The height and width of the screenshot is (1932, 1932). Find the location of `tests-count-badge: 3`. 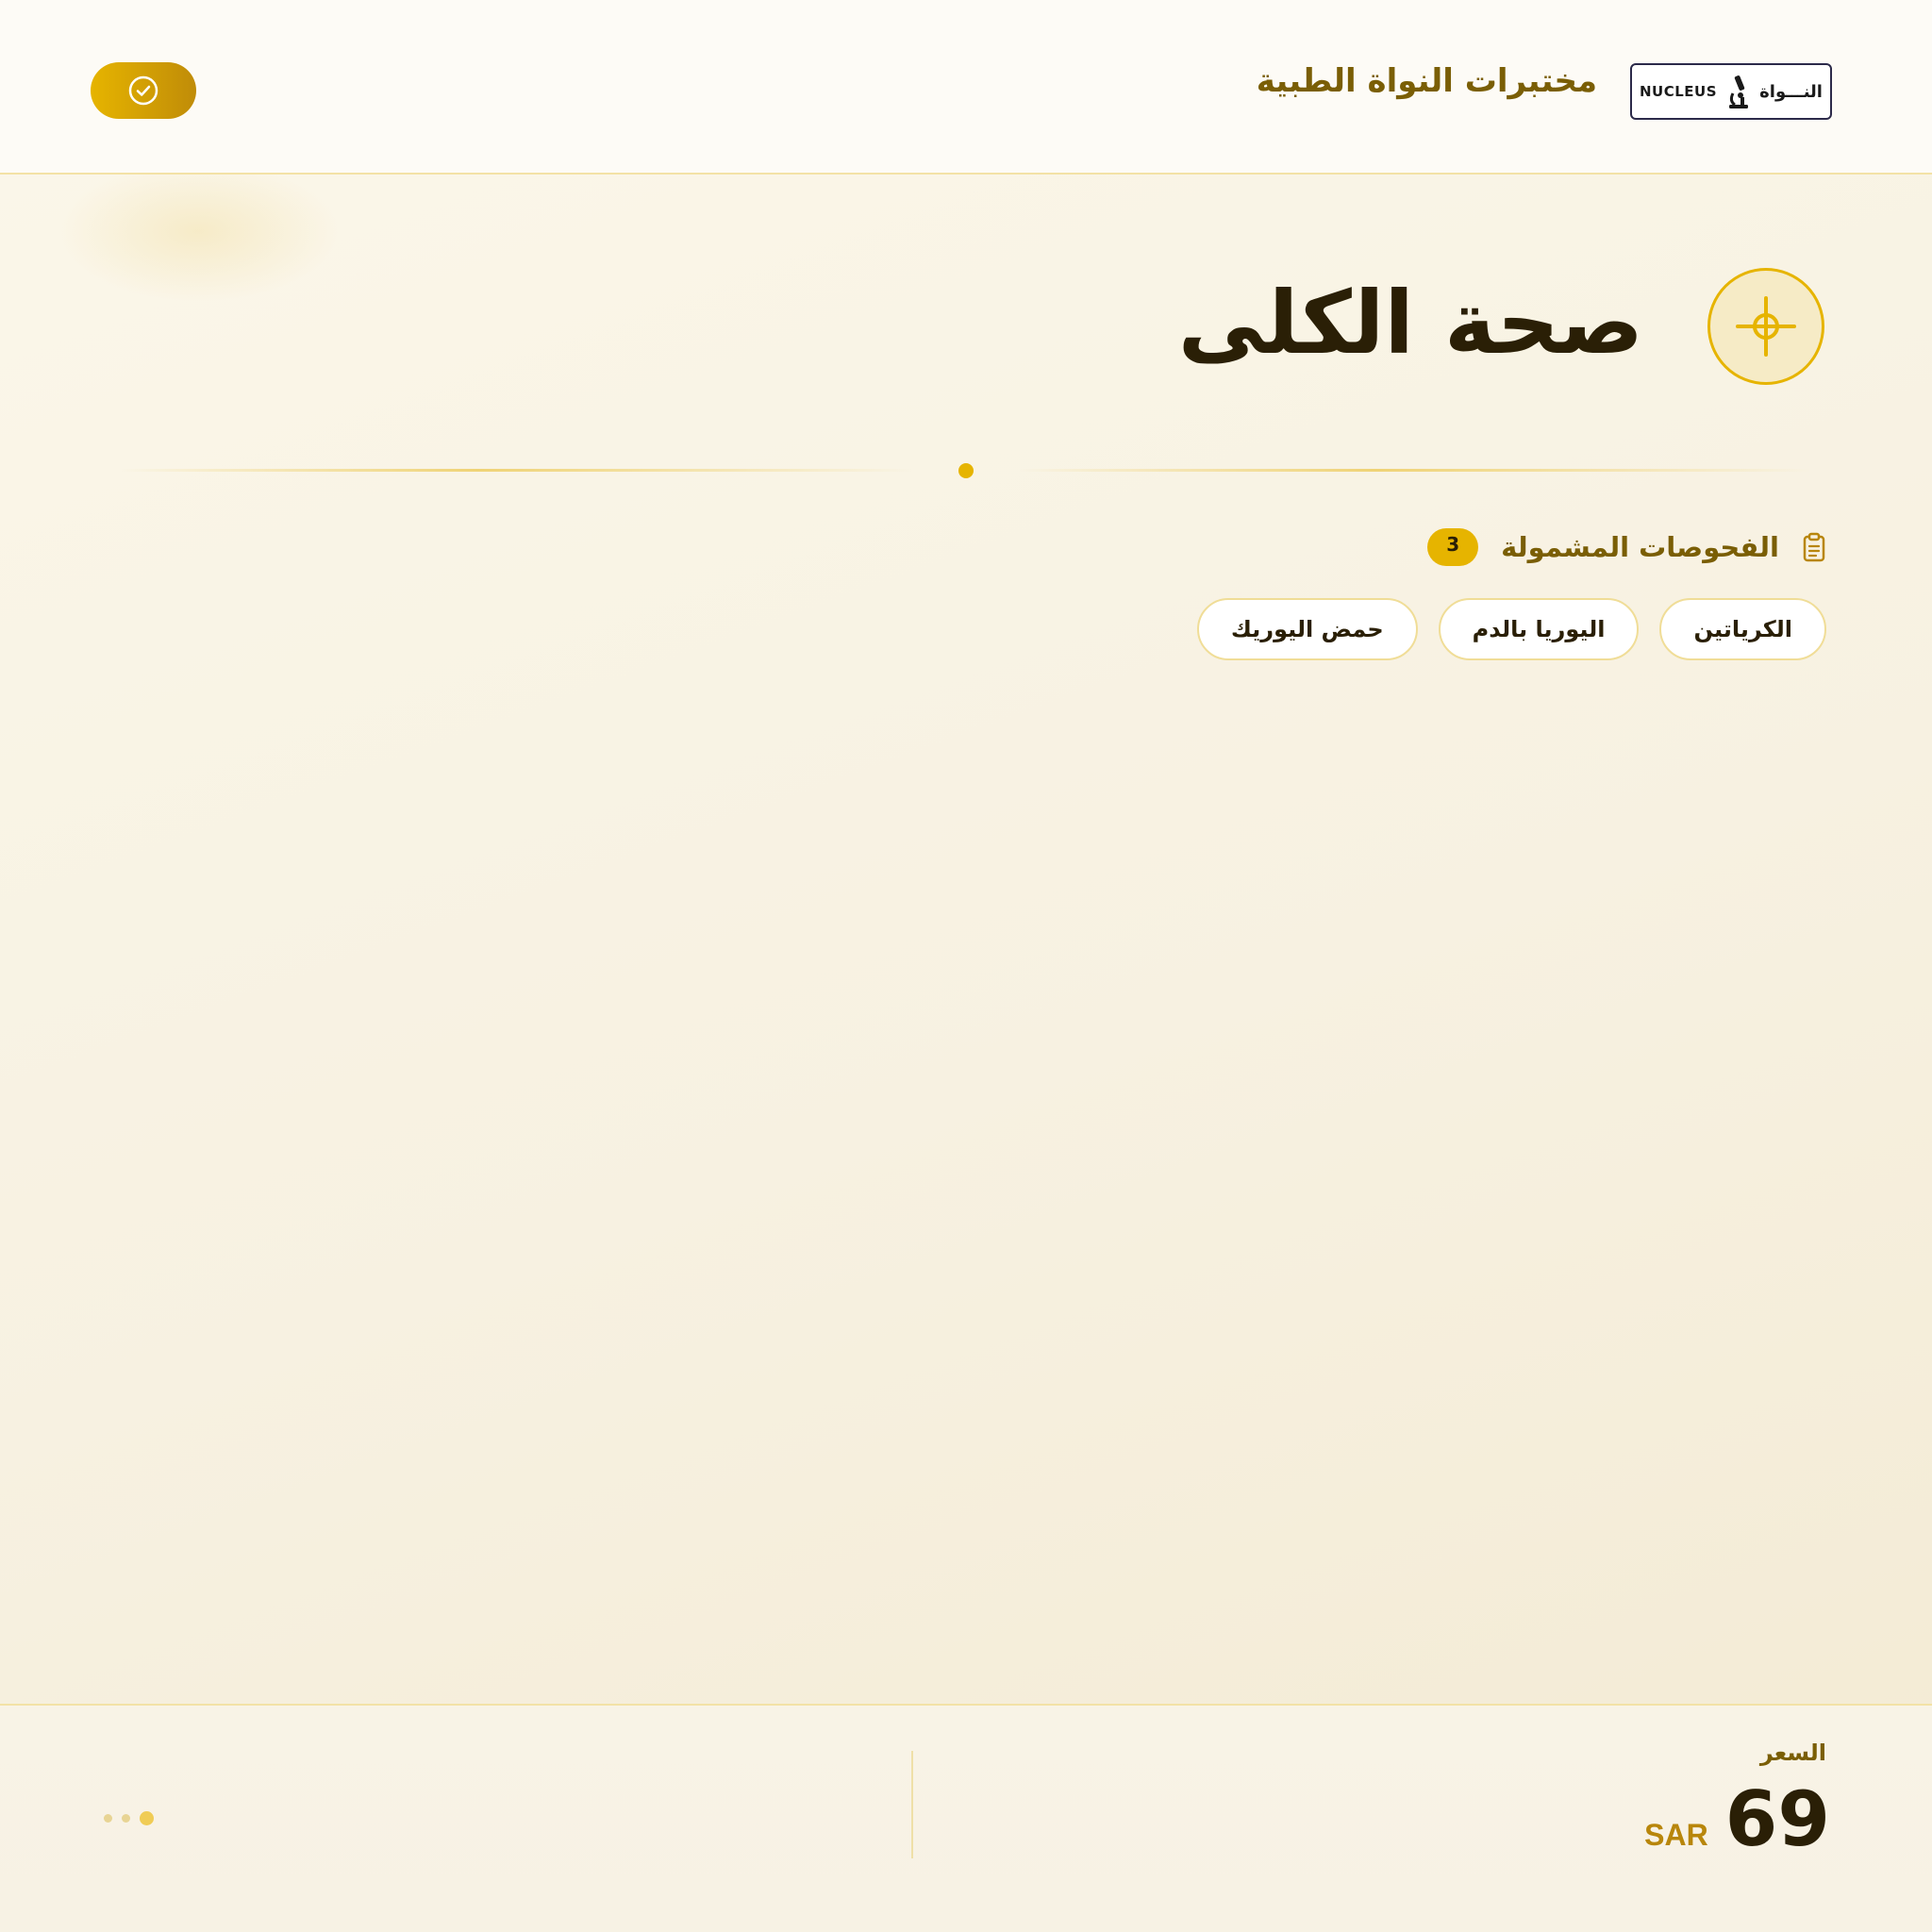

tests-count-badge: 3 is located at coordinates (1453, 547).